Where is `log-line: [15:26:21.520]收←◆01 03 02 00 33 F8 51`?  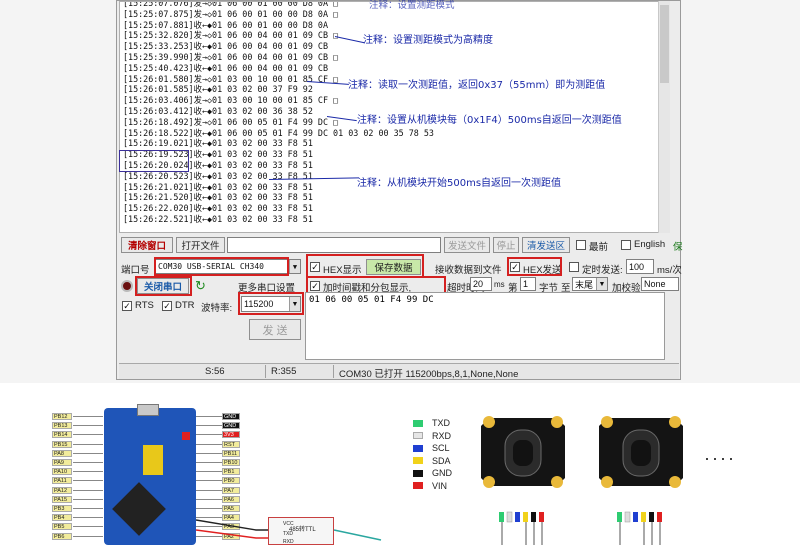
log-line: [15:26:21.520]收←◆01 03 02 00 33 F8 51 is located at coordinates (218, 197).